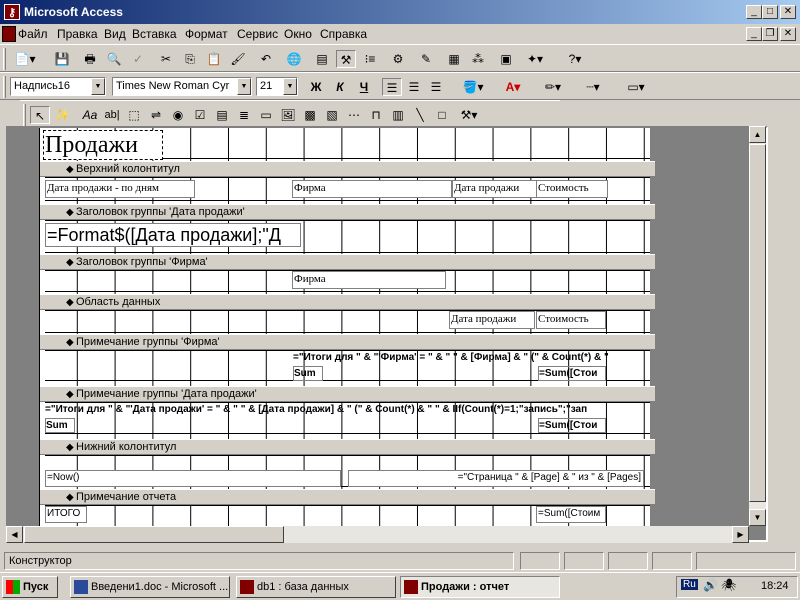 The width and height of the screenshot is (800, 600). What do you see at coordinates (178, 115) in the screenshot?
I see `option-button-icon: ◉` at bounding box center [178, 115].